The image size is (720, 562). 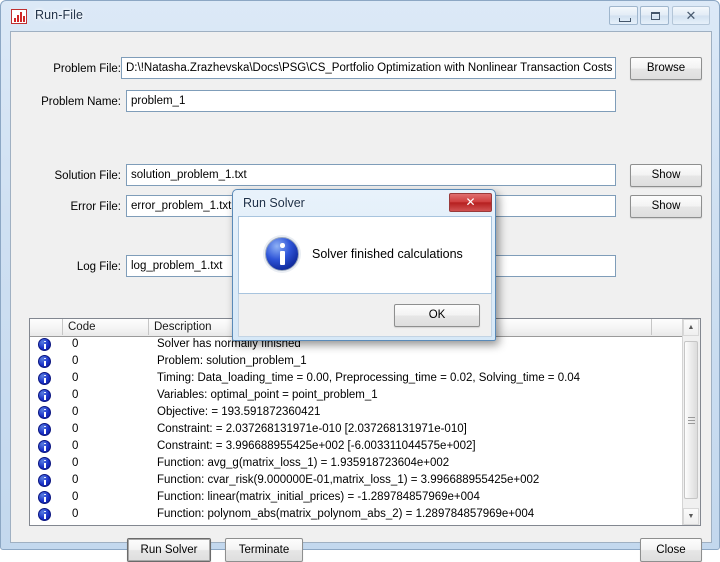 What do you see at coordinates (98, 267) in the screenshot?
I see `log-file-label: Log File:` at bounding box center [98, 267].